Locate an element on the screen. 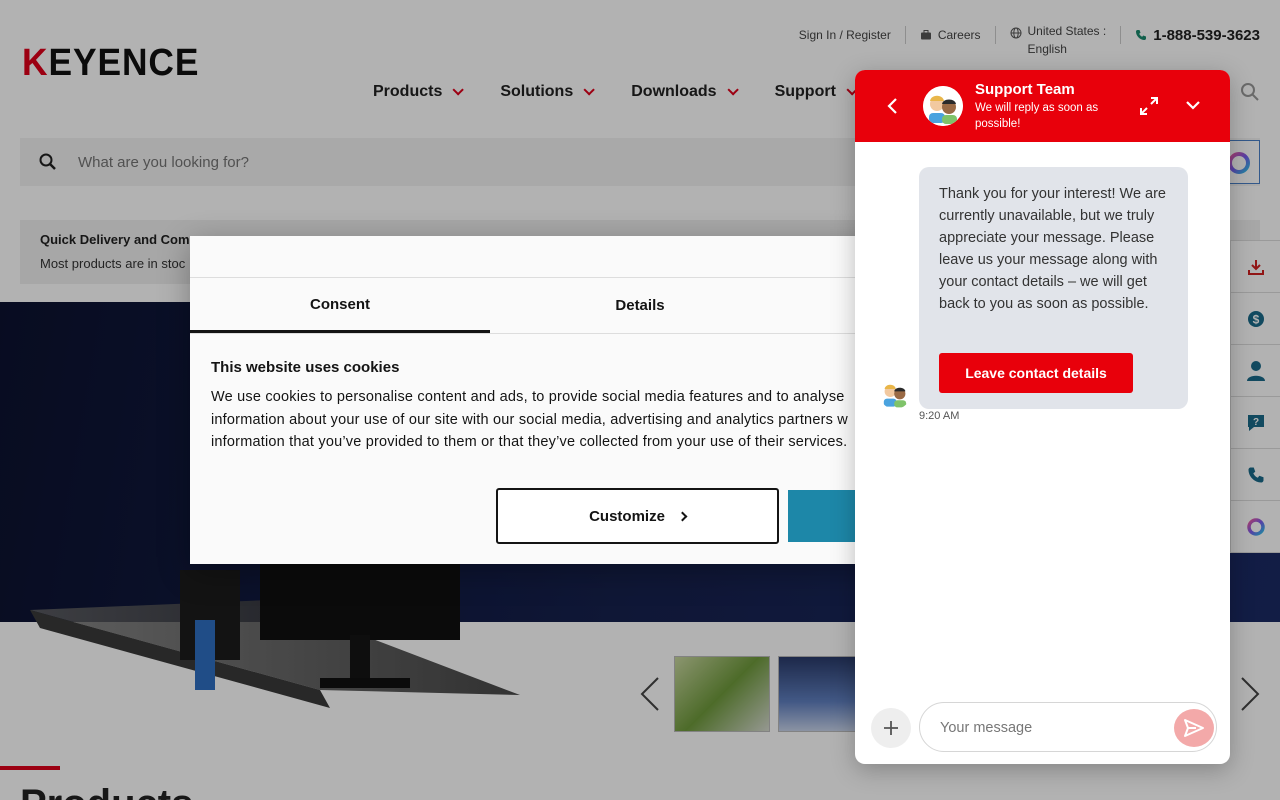  tab-label: Consent is located at coordinates (340, 304).